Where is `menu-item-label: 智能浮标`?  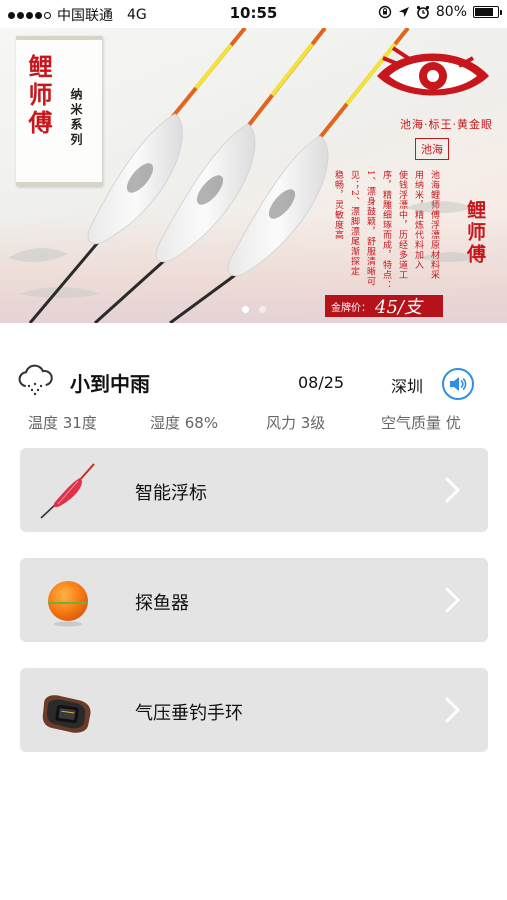 menu-item-label: 智能浮标 is located at coordinates (171, 493).